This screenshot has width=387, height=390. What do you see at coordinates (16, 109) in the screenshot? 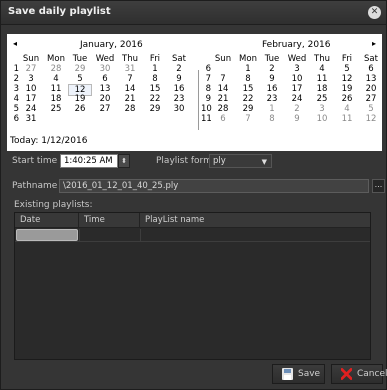
I see `week-number: 5` at bounding box center [16, 109].